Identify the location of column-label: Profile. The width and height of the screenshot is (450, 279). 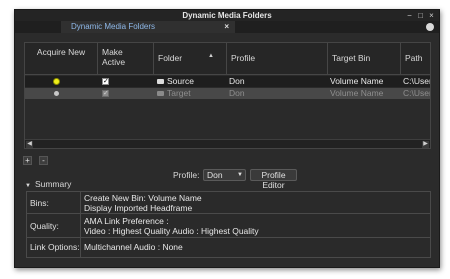
(243, 58).